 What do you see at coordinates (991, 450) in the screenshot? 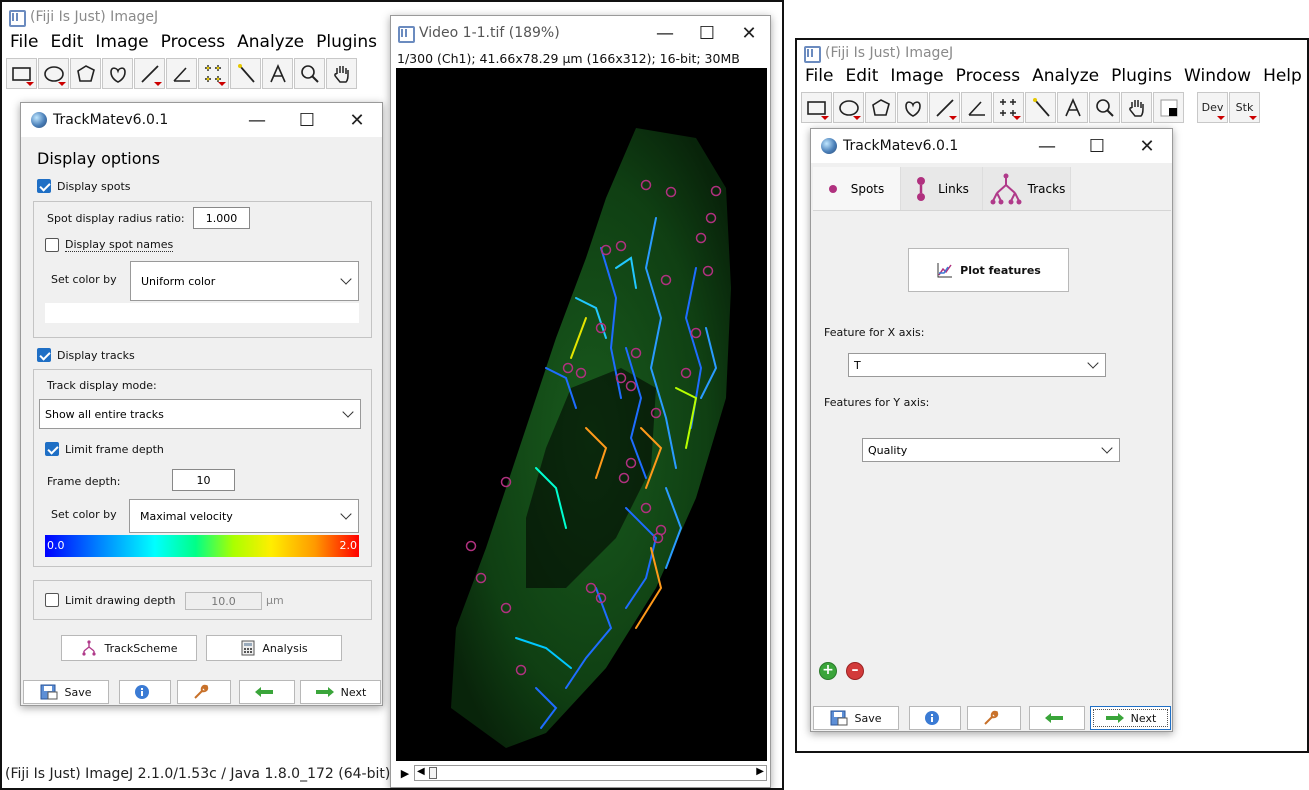
I see `y-axis-dropdown: Quality` at bounding box center [991, 450].